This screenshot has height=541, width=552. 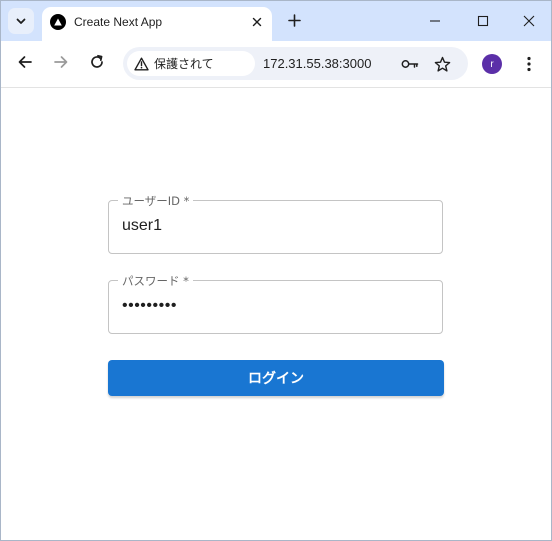 I want to click on user-id-input, so click(x=272, y=226).